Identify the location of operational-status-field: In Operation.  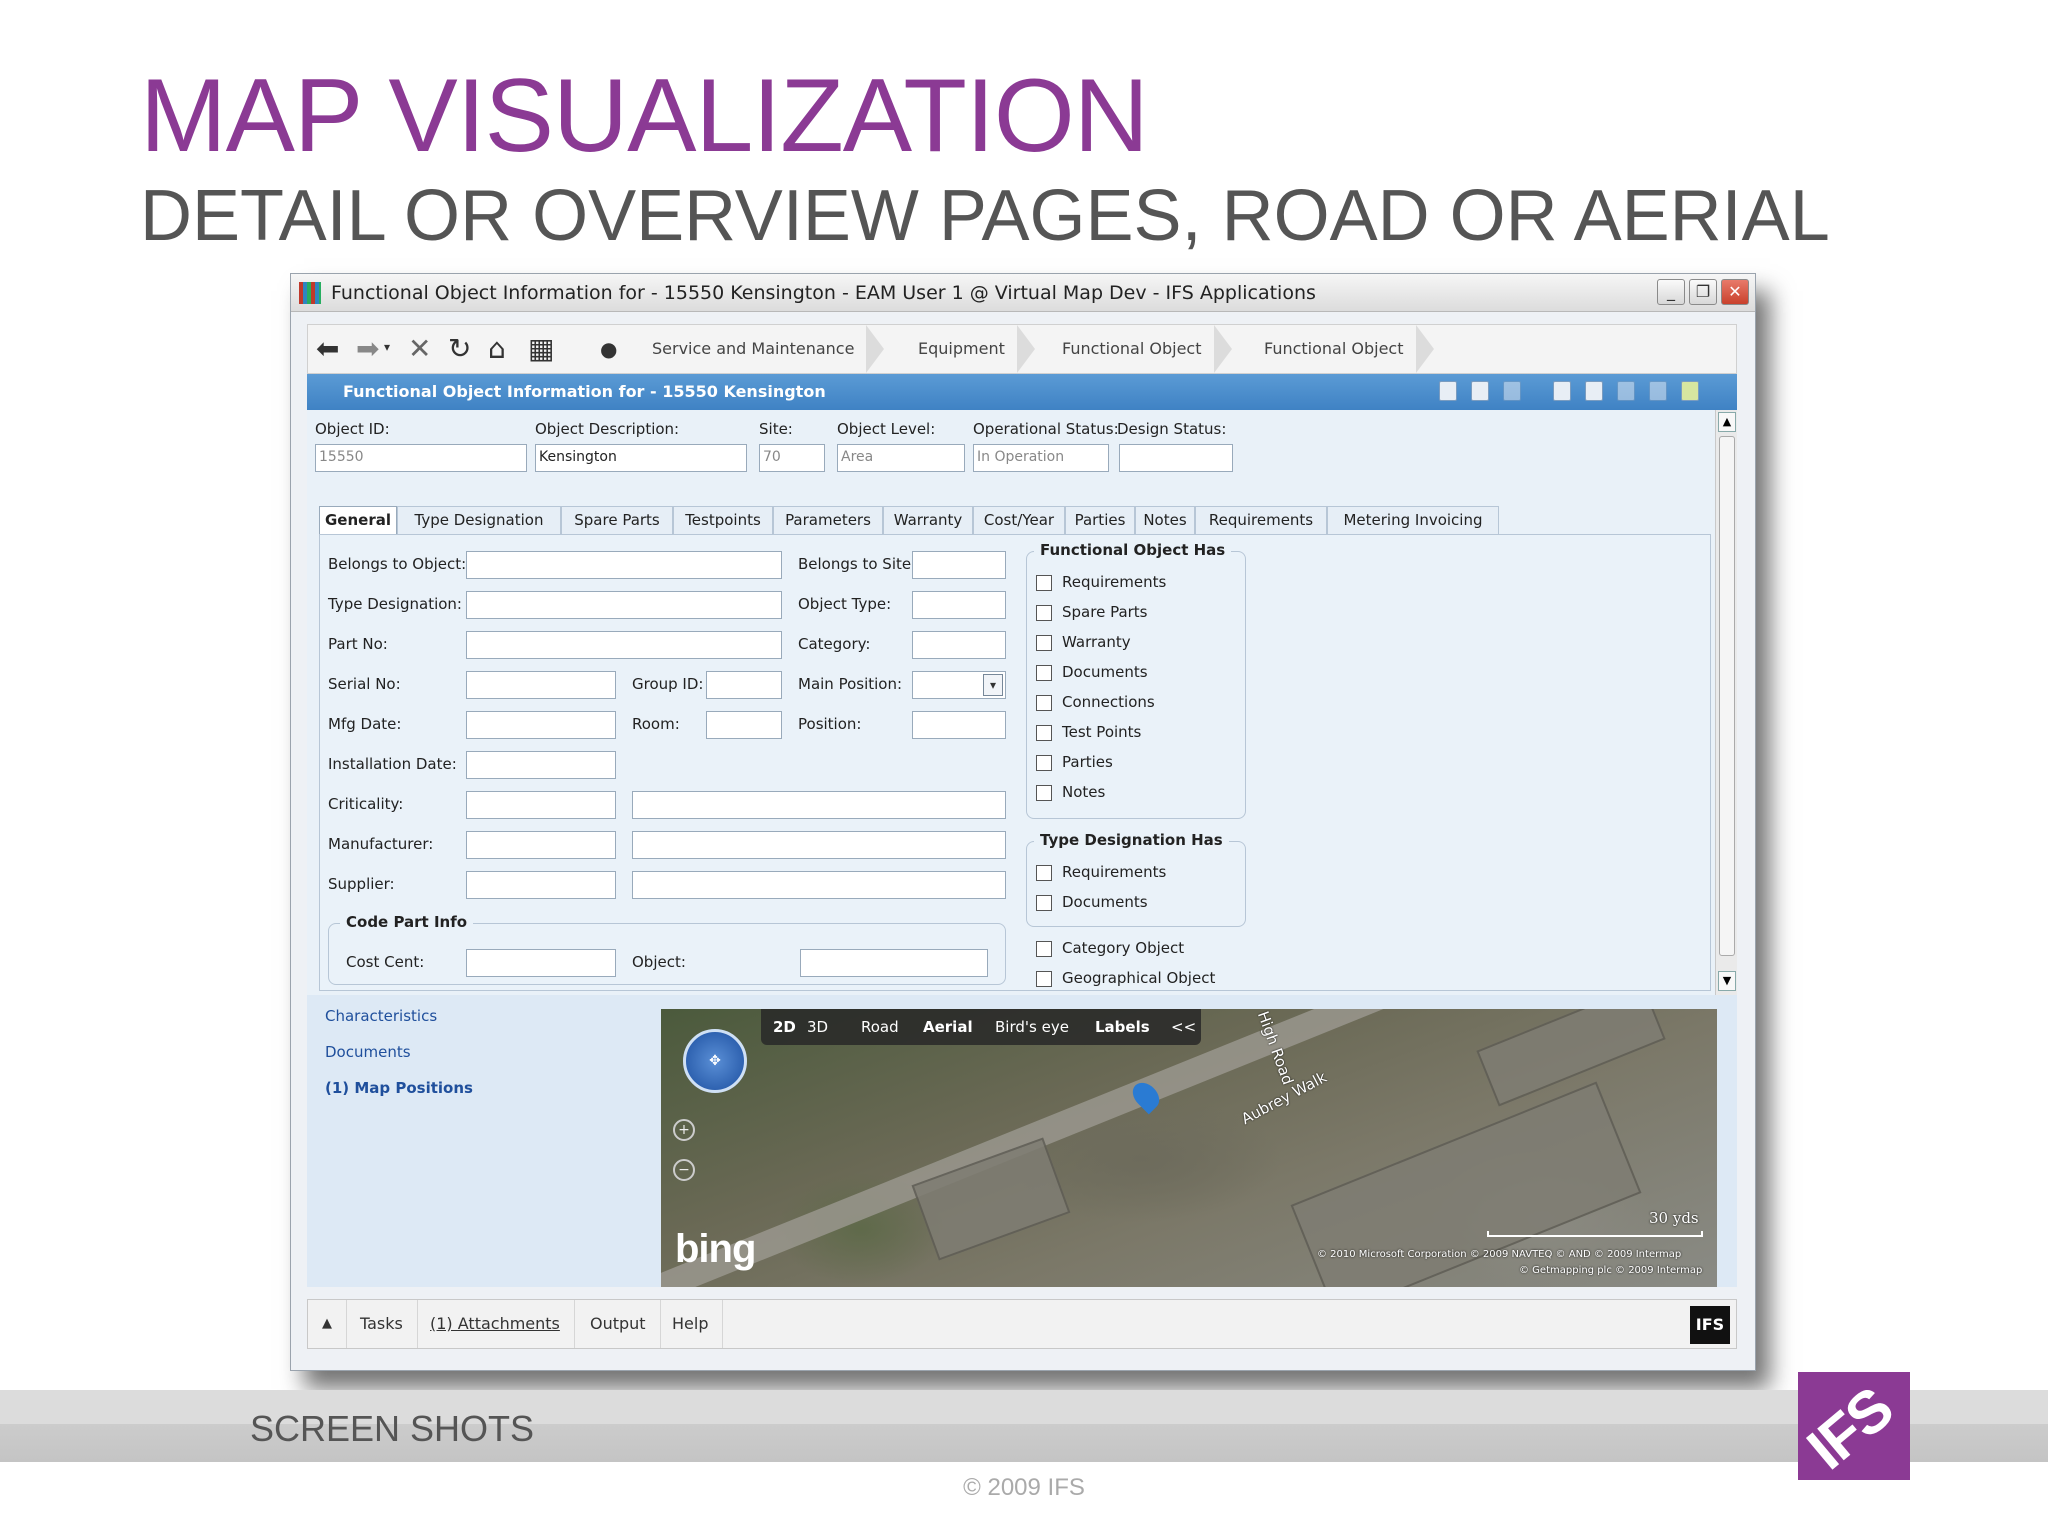
(1041, 458).